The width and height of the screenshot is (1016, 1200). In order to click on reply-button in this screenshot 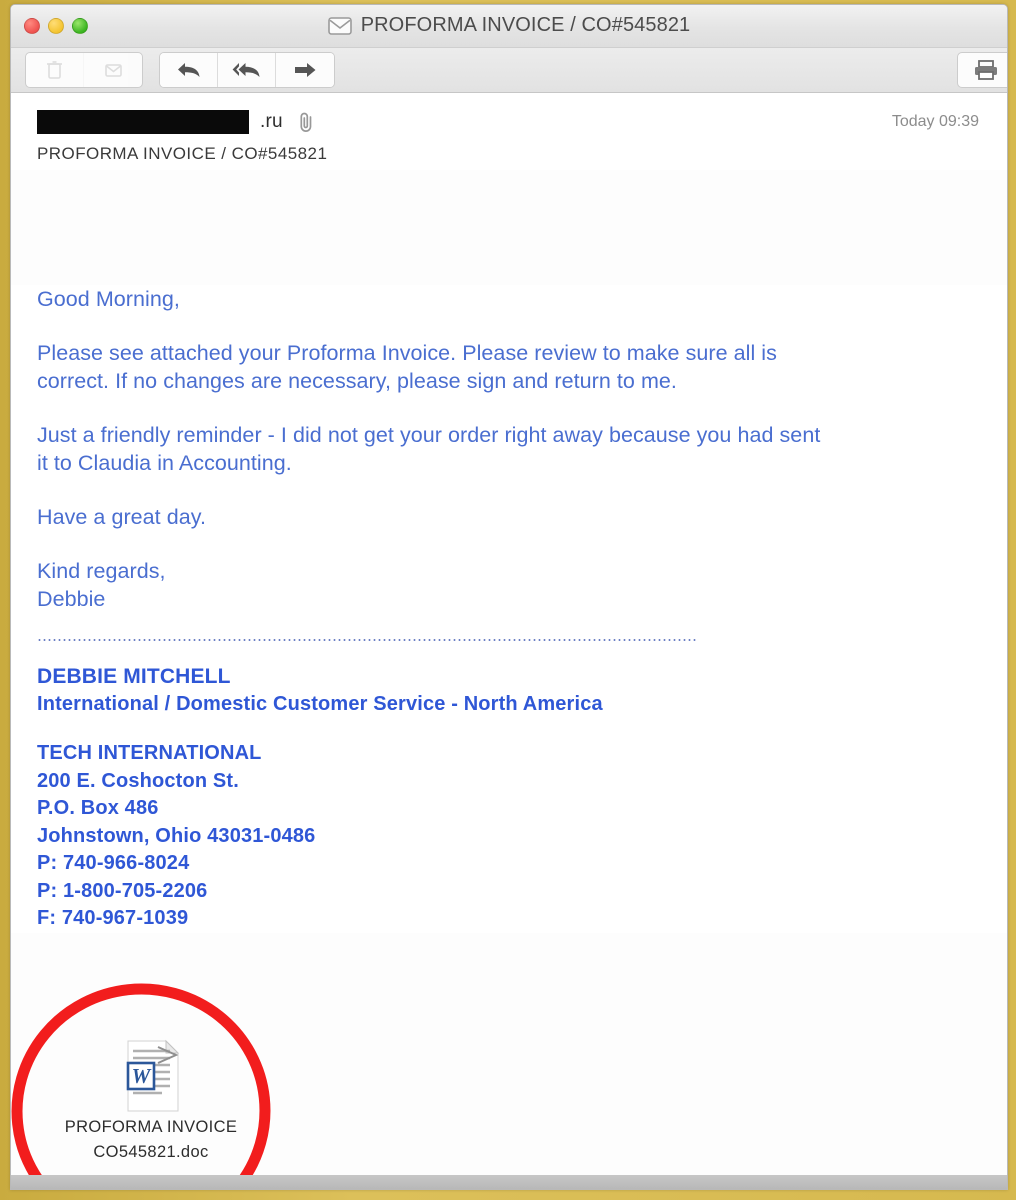, I will do `click(189, 70)`.